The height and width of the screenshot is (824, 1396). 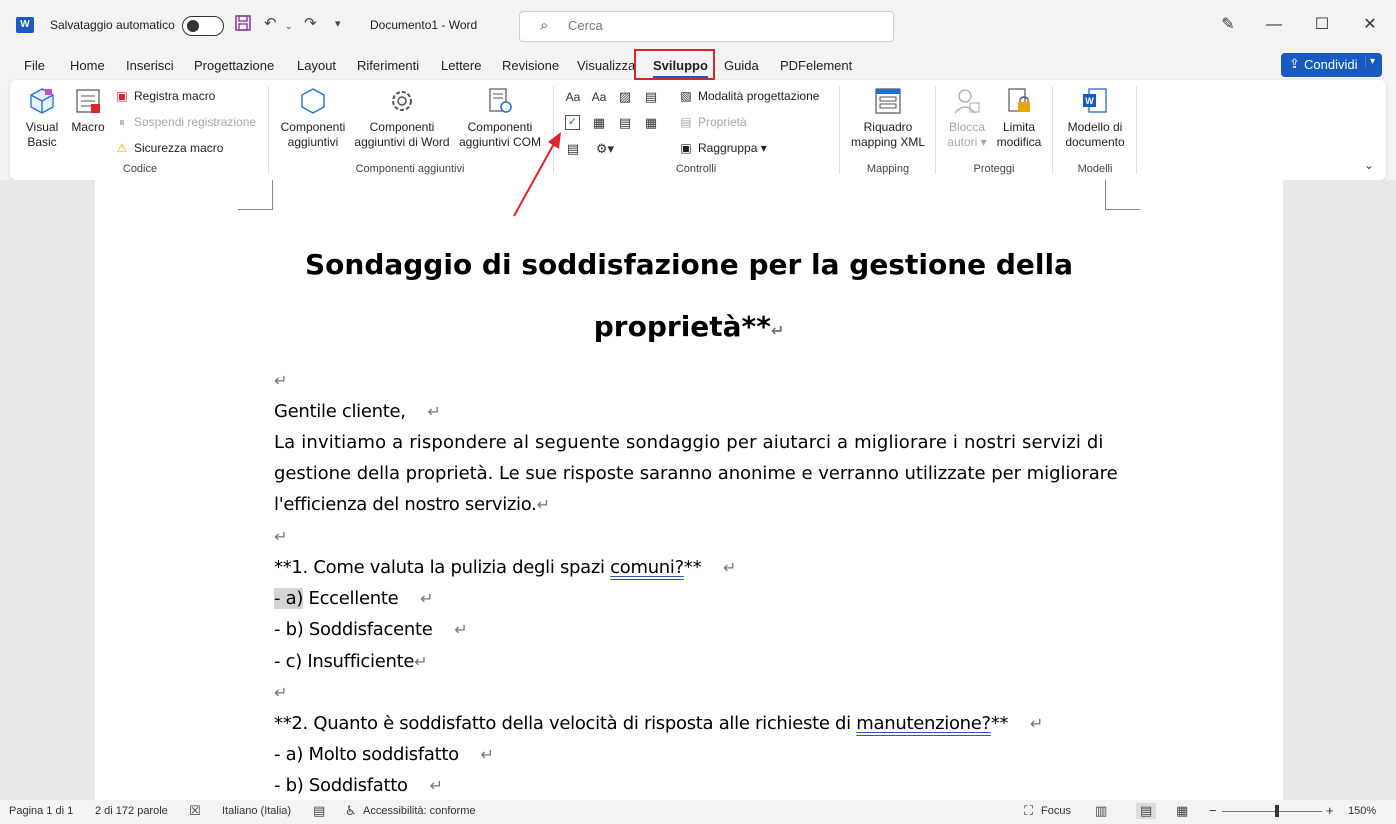 What do you see at coordinates (544, 25) in the screenshot?
I see `search-icon: ⌕` at bounding box center [544, 25].